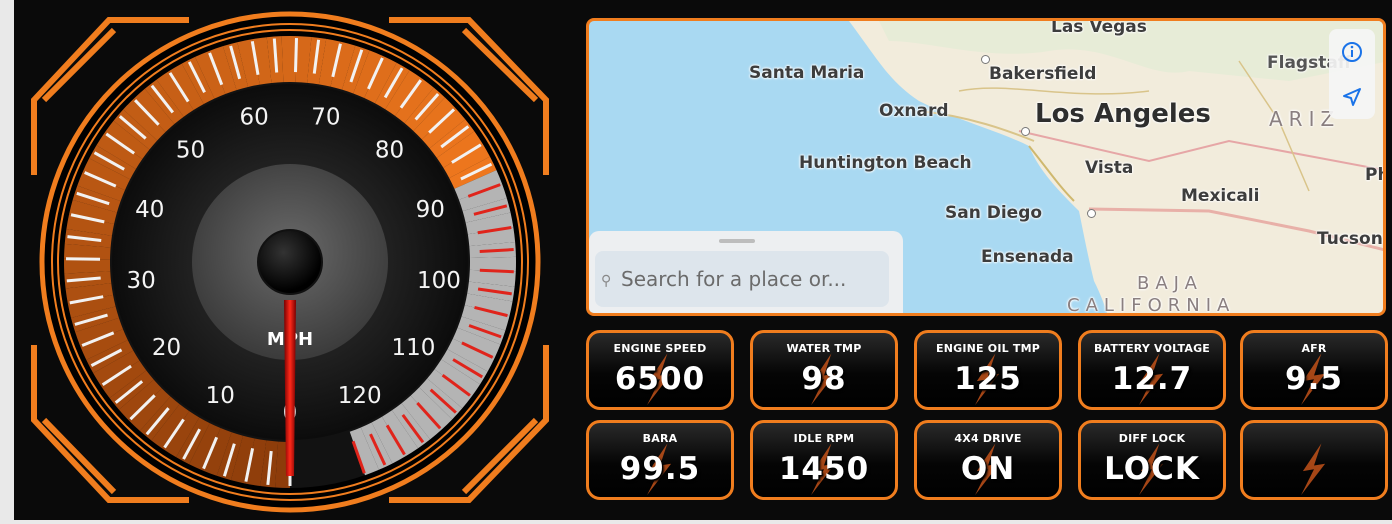  Describe the element at coordinates (389, 151) in the screenshot. I see `gauge-tick-label: 80` at that location.